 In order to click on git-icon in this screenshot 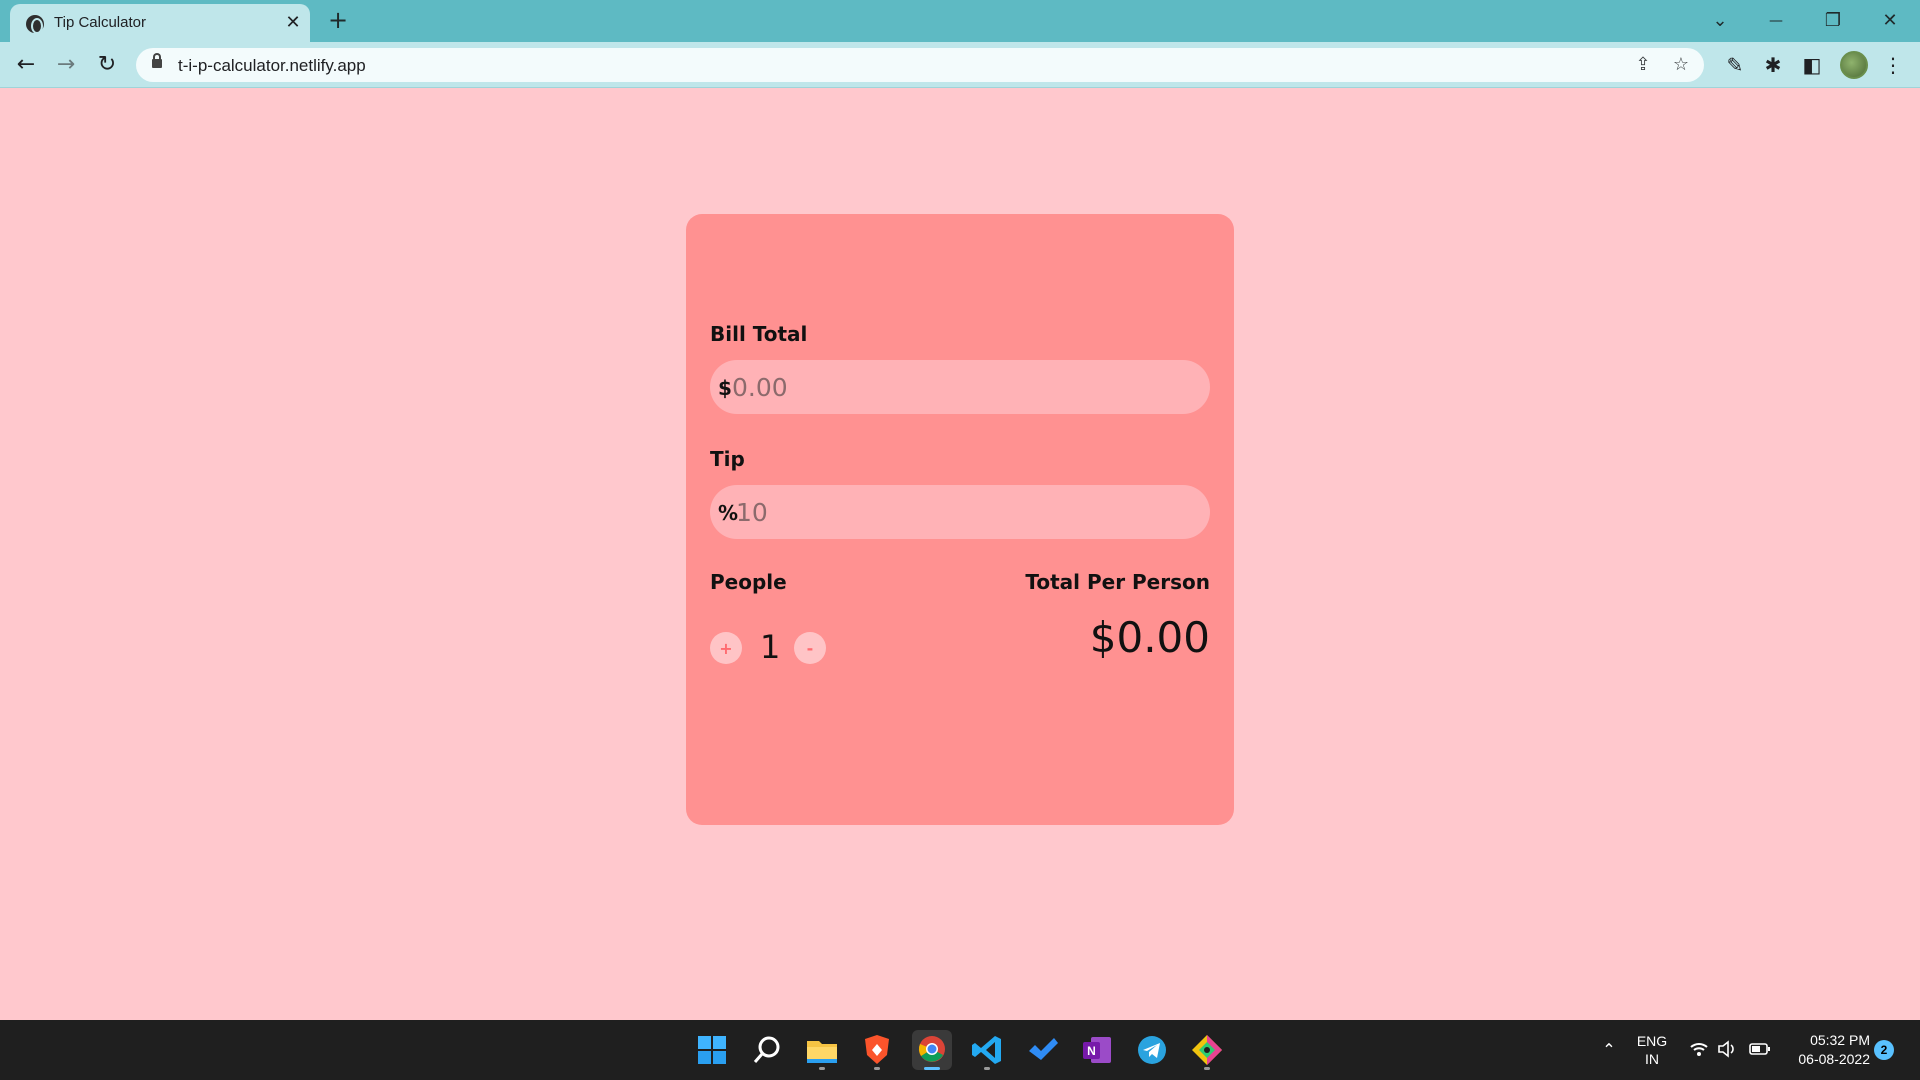, I will do `click(1207, 1050)`.